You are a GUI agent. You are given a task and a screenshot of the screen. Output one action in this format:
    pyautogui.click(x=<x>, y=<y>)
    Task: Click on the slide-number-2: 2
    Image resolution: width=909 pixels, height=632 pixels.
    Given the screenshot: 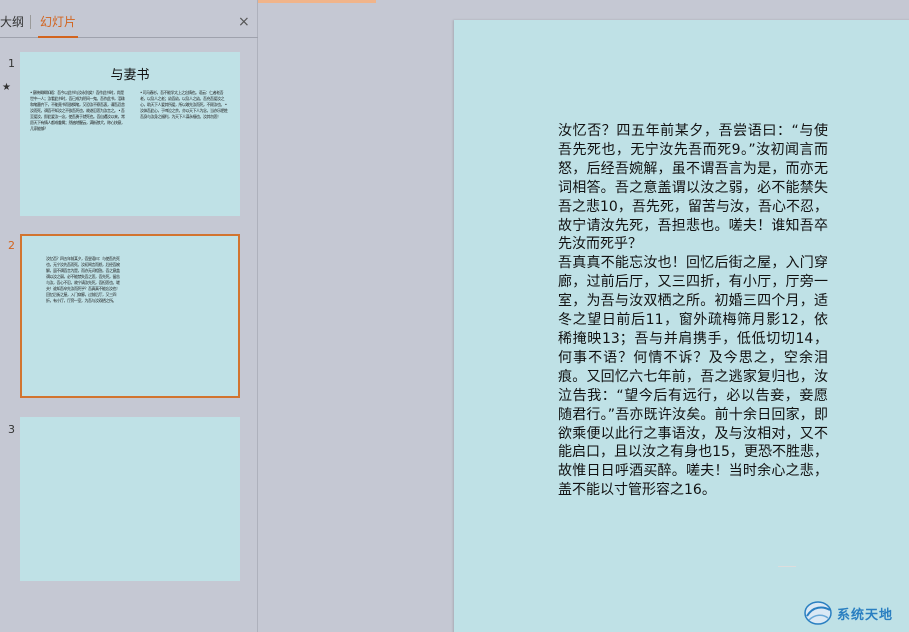 What is the action you would take?
    pyautogui.click(x=11, y=245)
    